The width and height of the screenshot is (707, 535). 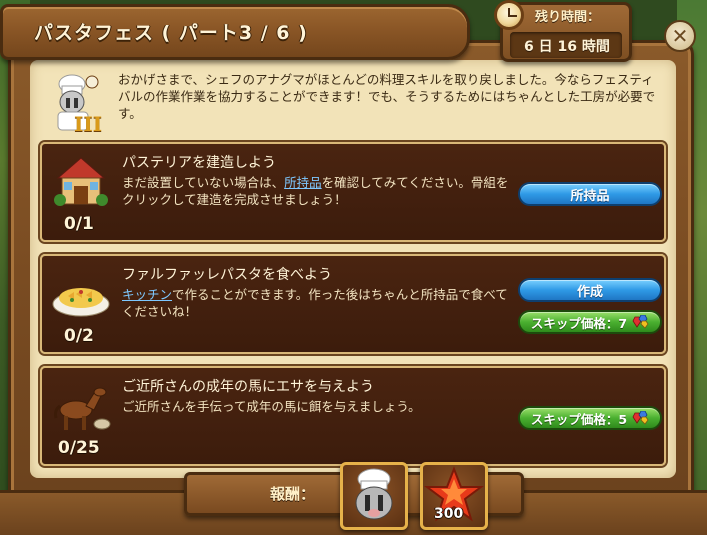 I want to click on cook-button: 作成, so click(x=590, y=290).